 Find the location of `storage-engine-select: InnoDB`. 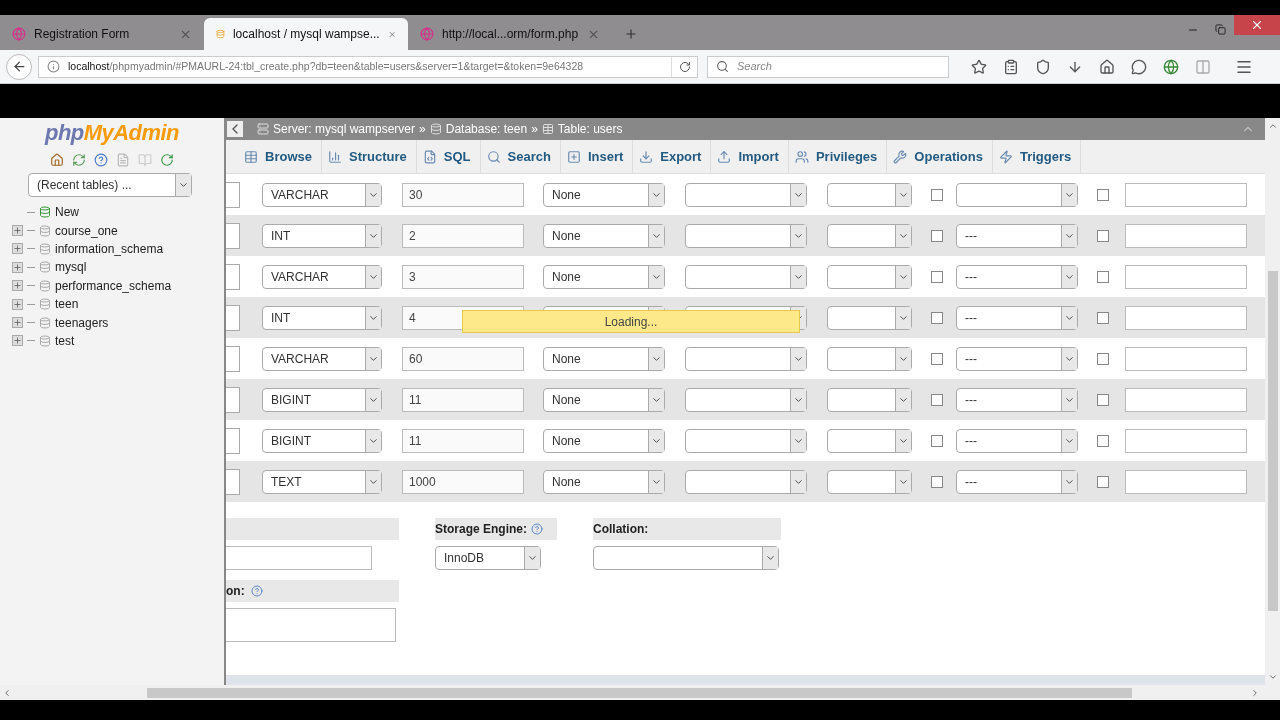

storage-engine-select: InnoDB is located at coordinates (488, 558).